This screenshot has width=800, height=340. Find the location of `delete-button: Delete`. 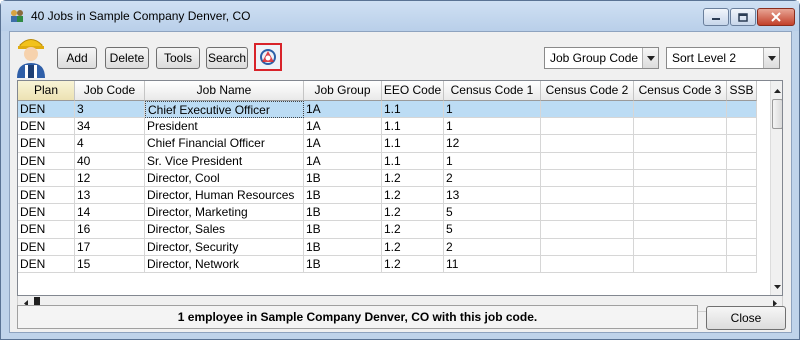

delete-button: Delete is located at coordinates (127, 58).